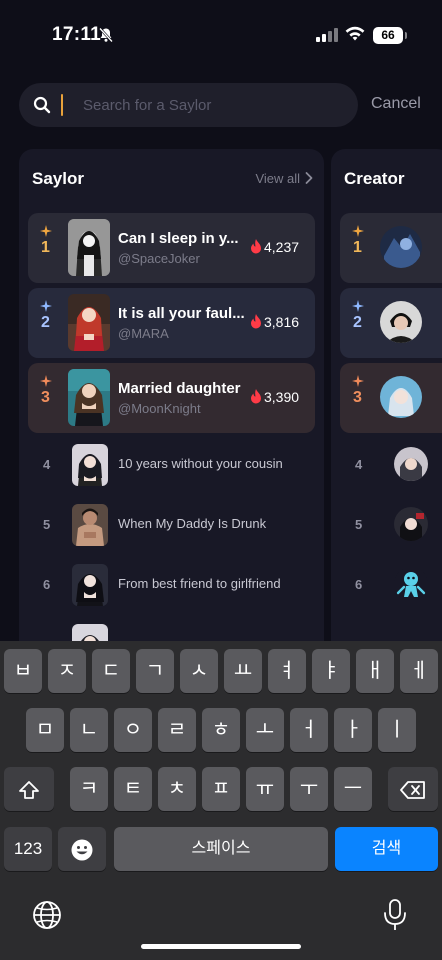  I want to click on cellular-signal-icon, so click(327, 35).